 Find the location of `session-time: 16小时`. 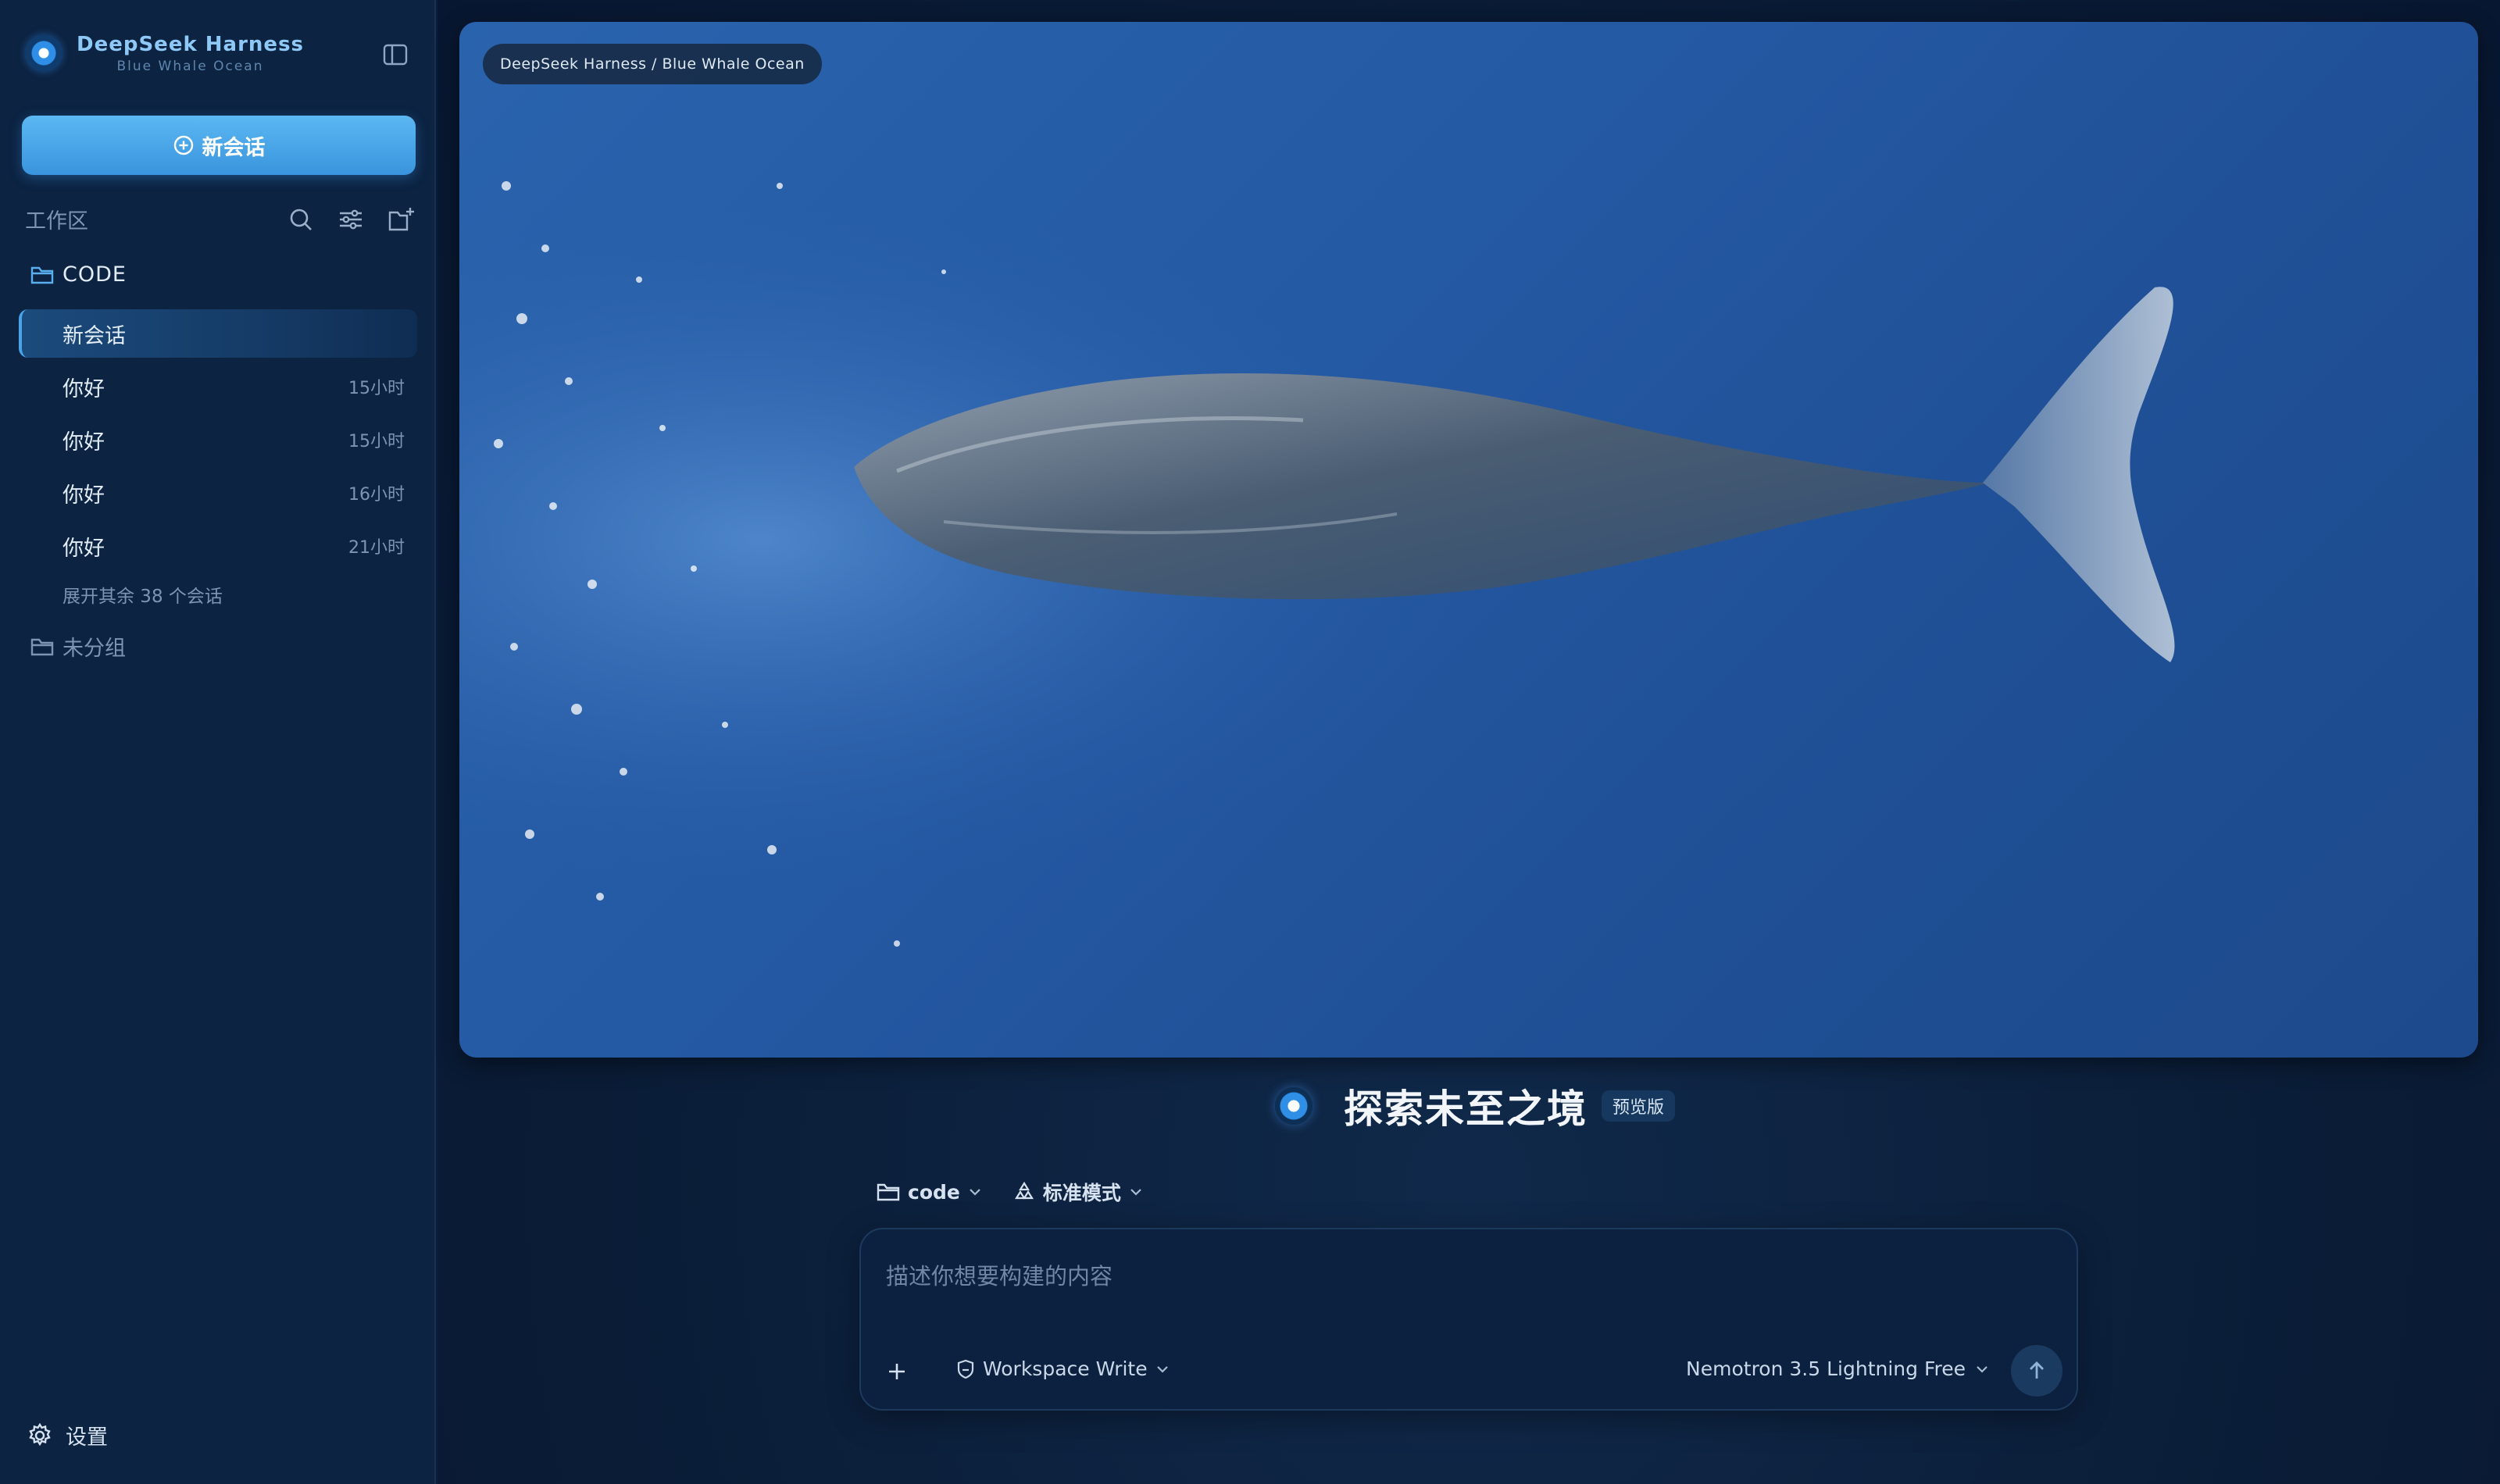

session-time: 16小时 is located at coordinates (376, 495).